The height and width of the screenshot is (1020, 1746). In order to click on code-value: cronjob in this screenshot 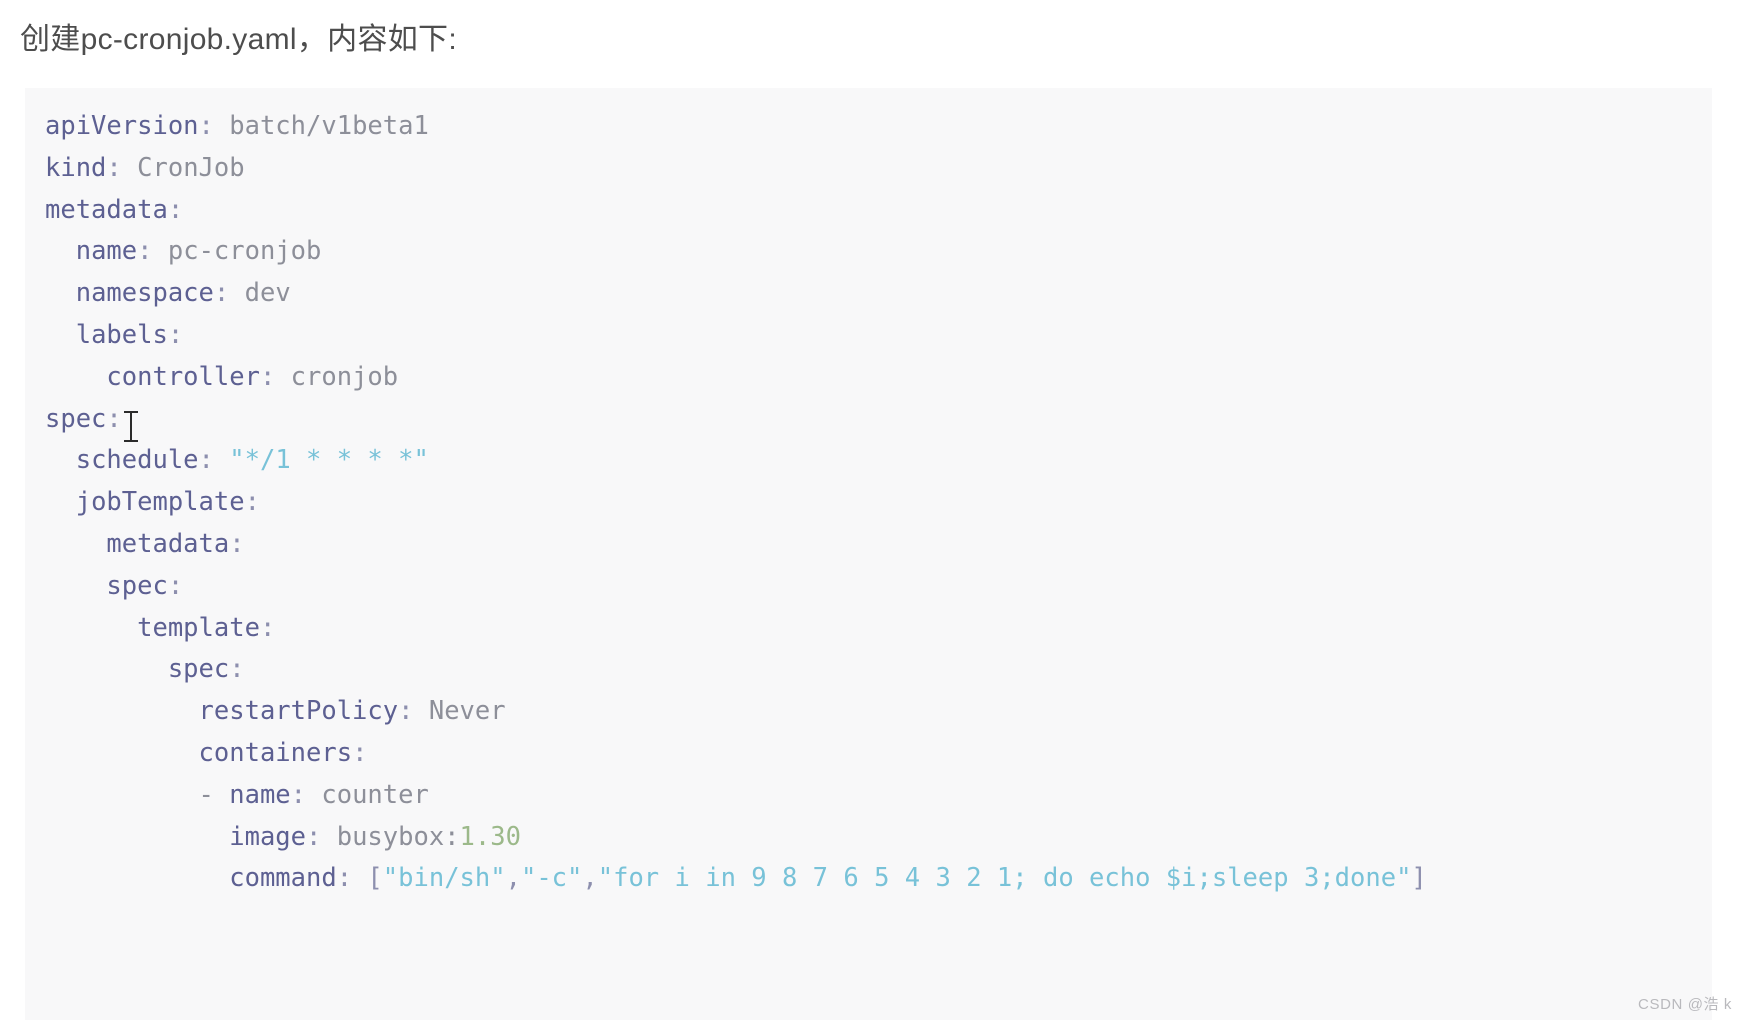, I will do `click(344, 376)`.